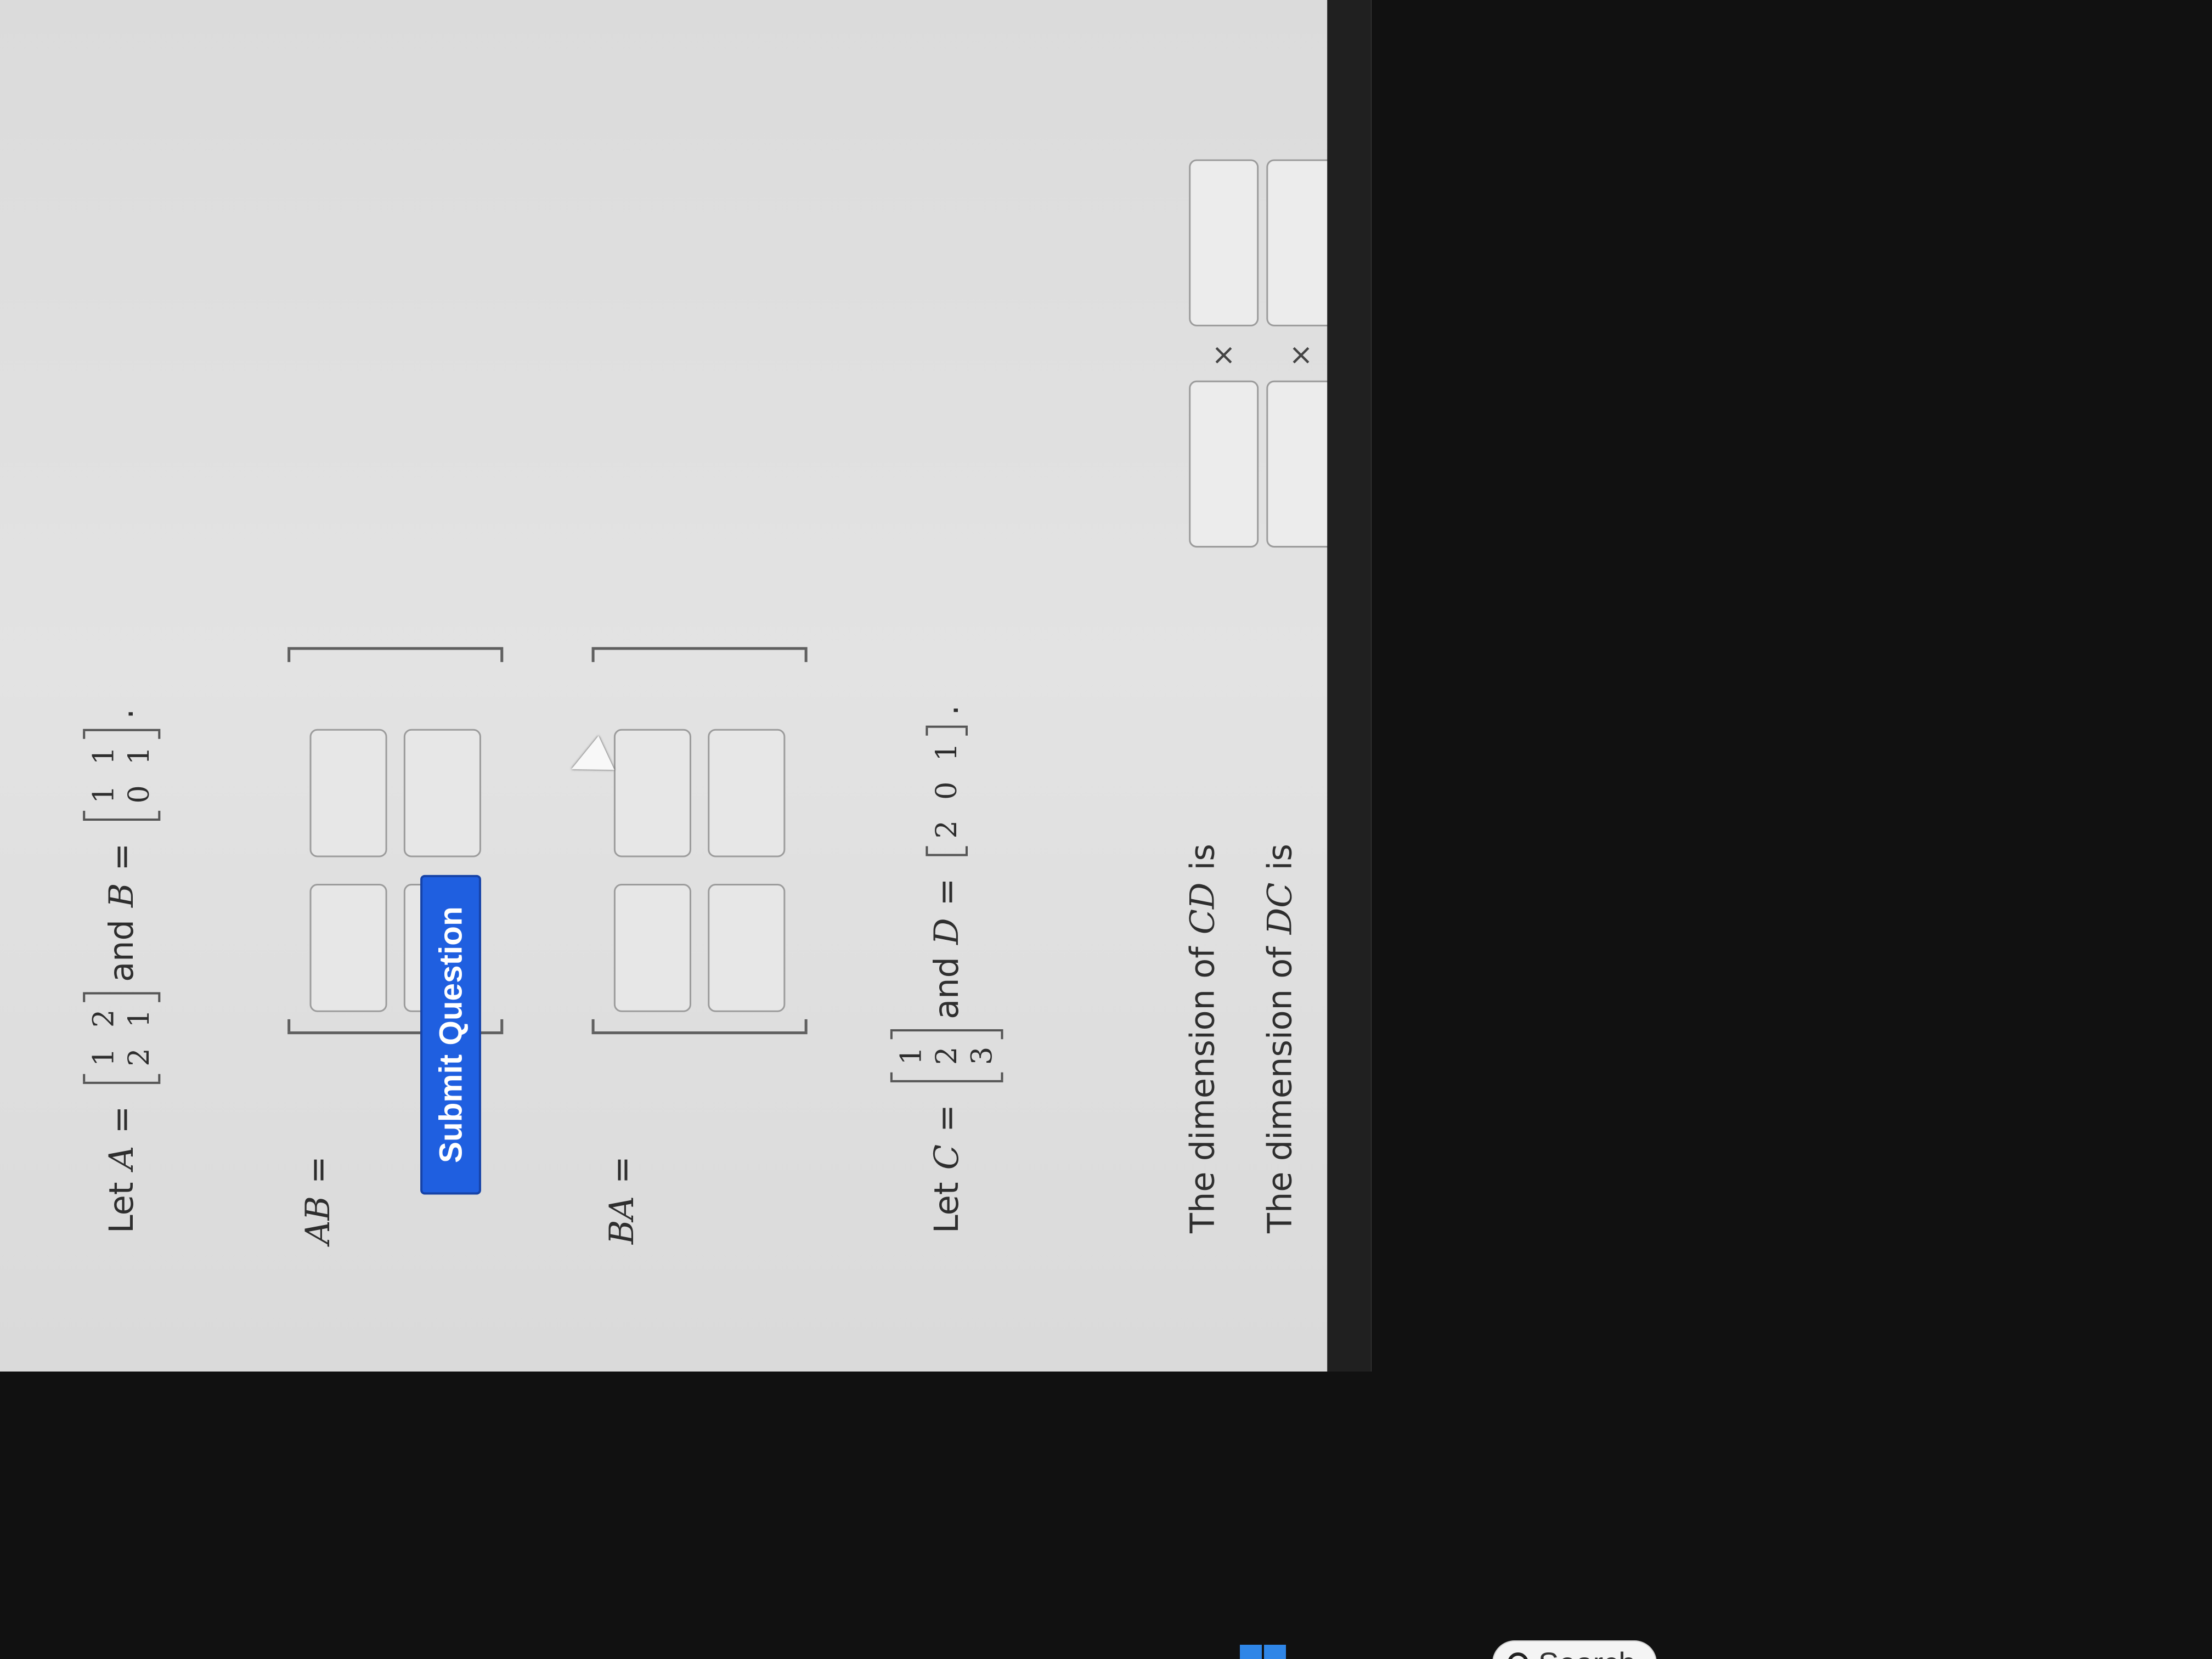 This screenshot has height=1659, width=2212. I want to click on search-icon, so click(1518, 1655).